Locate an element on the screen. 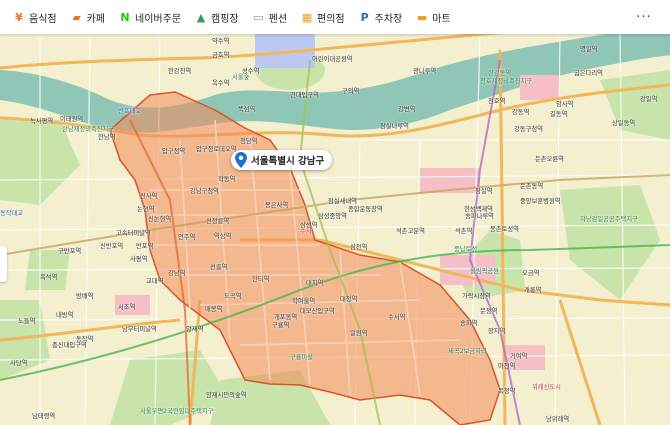 The image size is (670, 425). place-label: 약수역 is located at coordinates (220, 40).